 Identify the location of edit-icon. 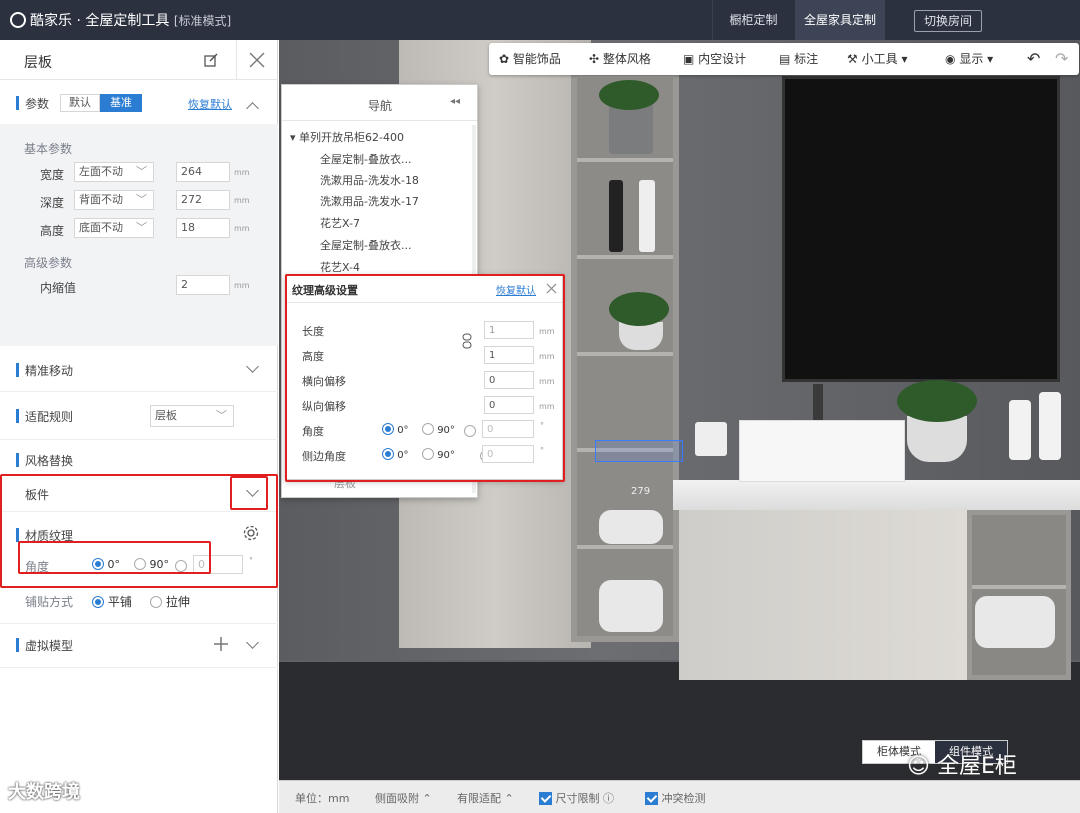
(211, 60).